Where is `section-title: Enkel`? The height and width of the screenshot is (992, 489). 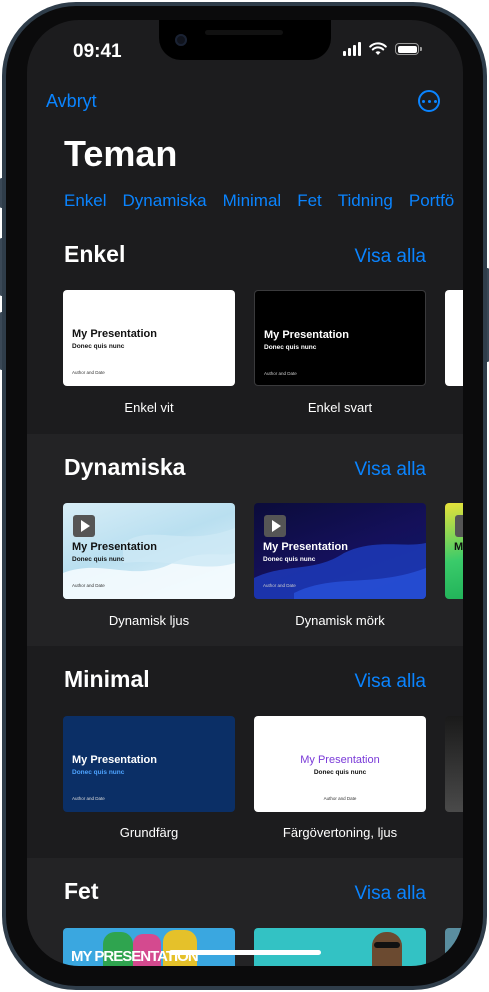
section-title: Enkel is located at coordinates (95, 254).